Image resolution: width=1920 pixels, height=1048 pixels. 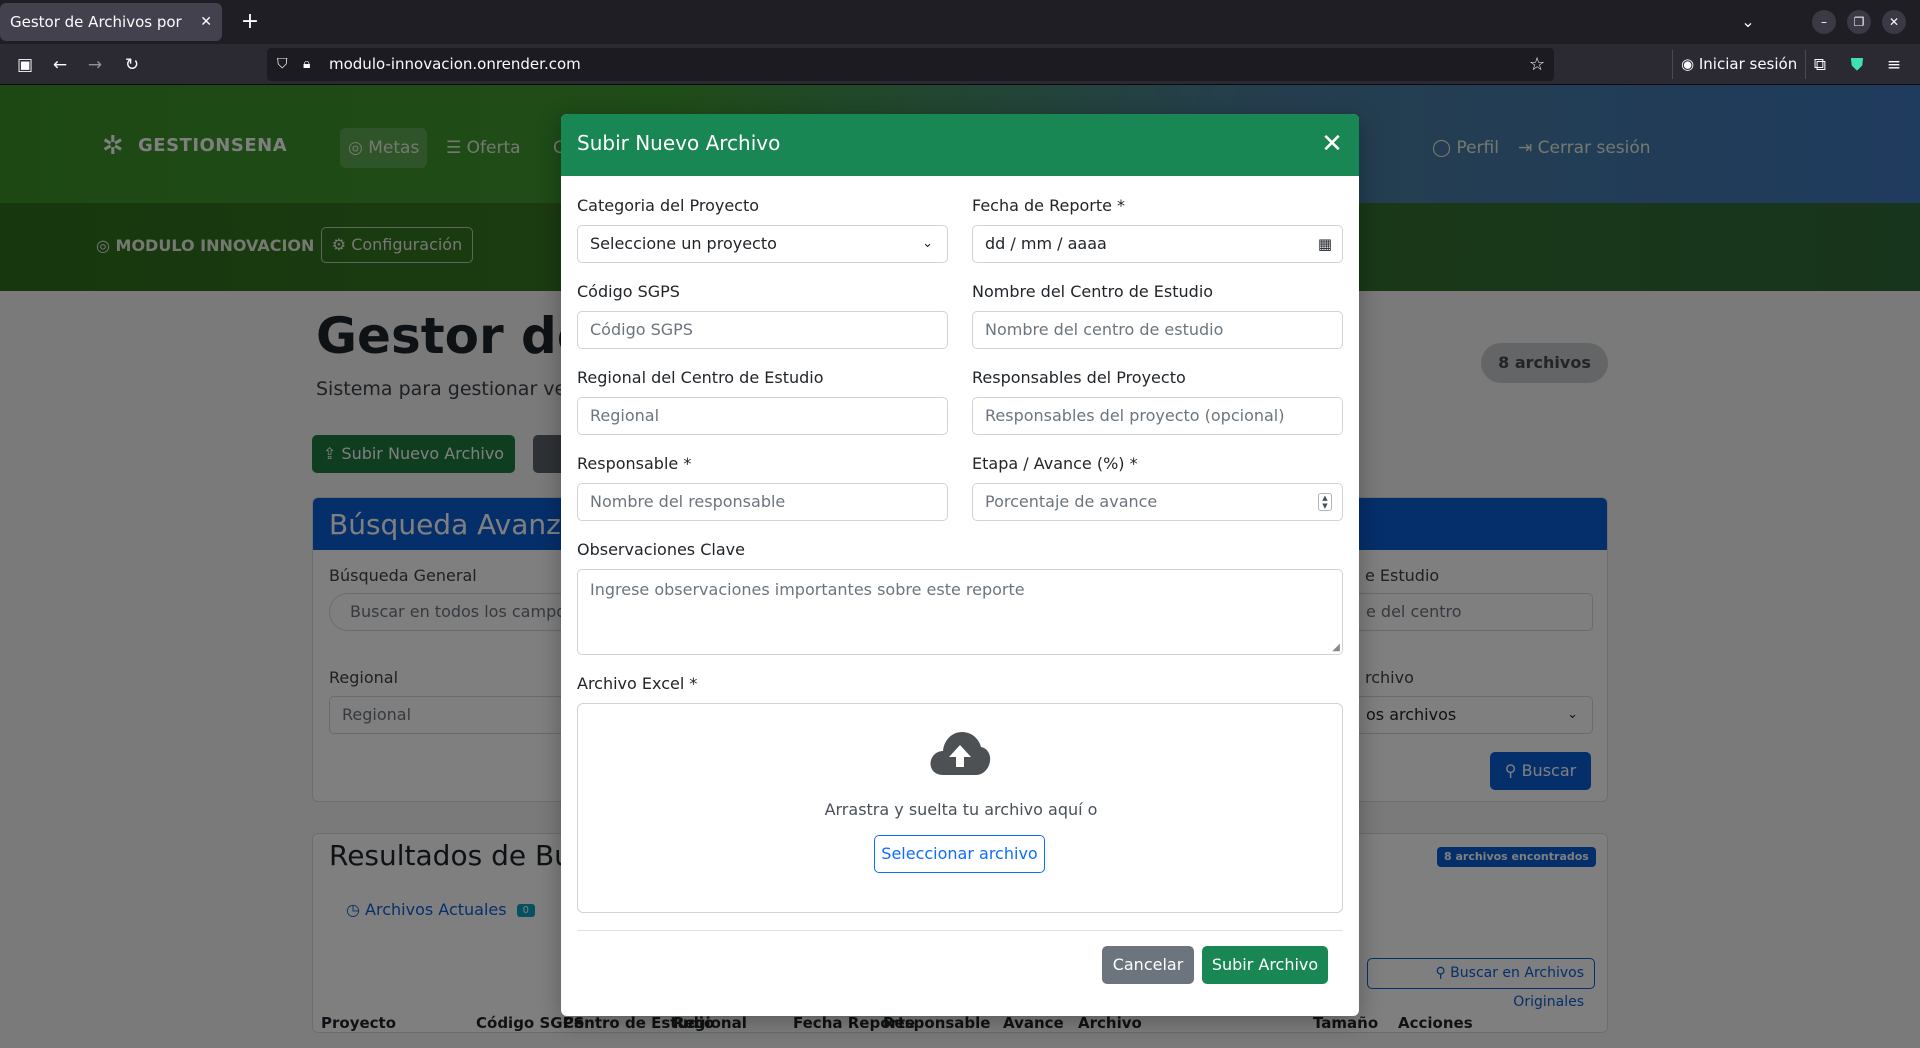 I want to click on url-bar: ⛉ 🔒︎ modulo-innovacion.onrender.com ☆, so click(x=910, y=64).